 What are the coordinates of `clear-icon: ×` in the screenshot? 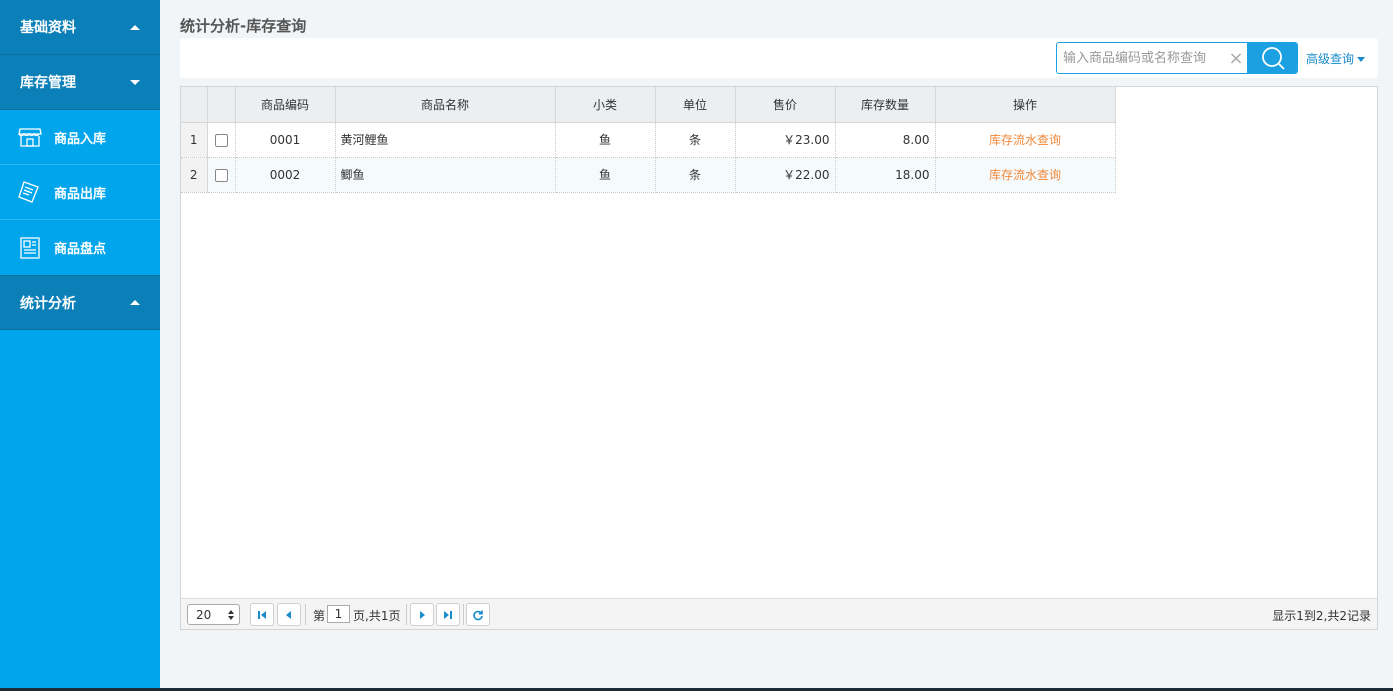 It's located at (1236, 58).